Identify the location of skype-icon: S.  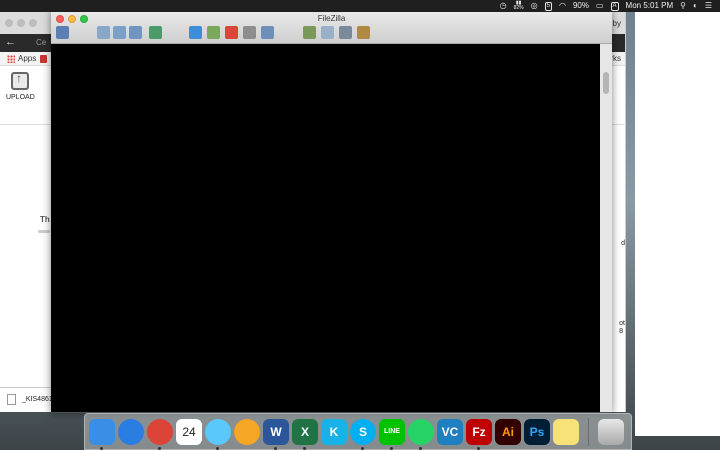
(363, 434).